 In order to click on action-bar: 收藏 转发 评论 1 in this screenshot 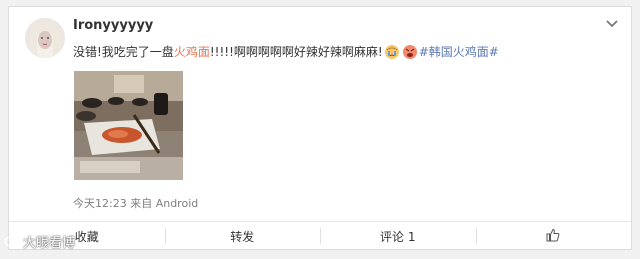, I will do `click(320, 235)`.